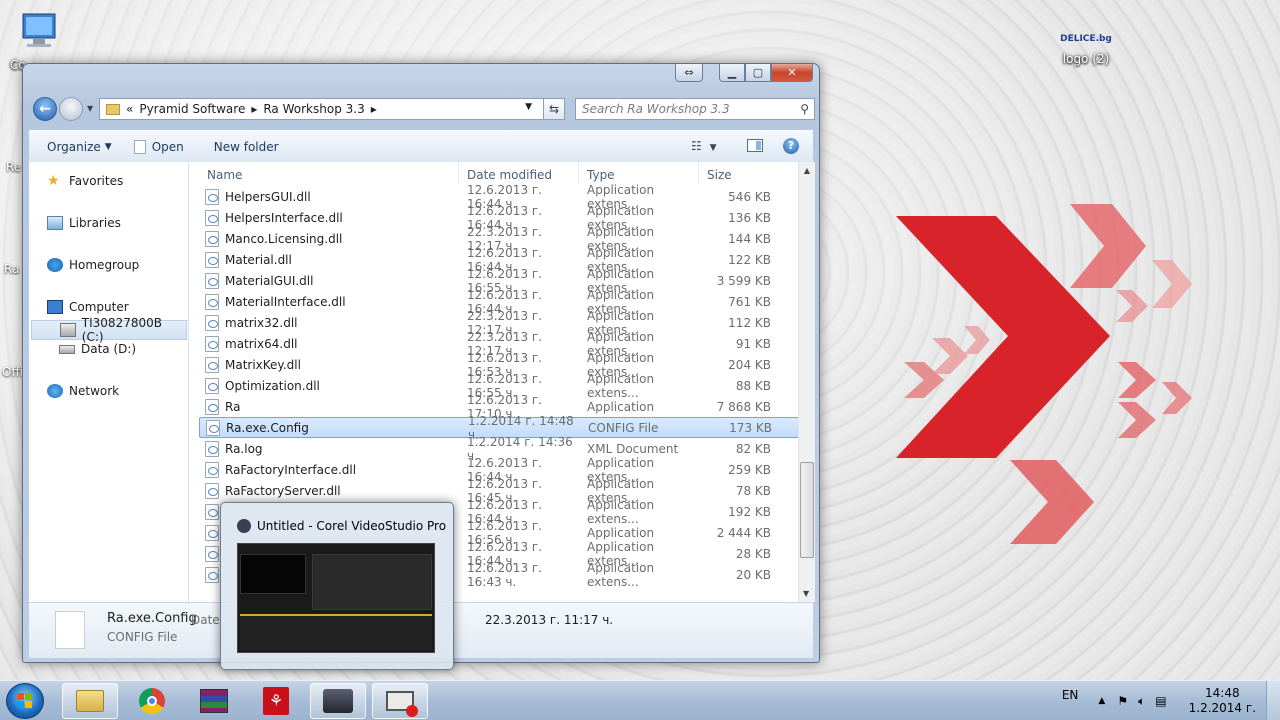 Image resolution: width=1280 pixels, height=720 pixels. I want to click on scroll-up-icon: ▲, so click(807, 170).